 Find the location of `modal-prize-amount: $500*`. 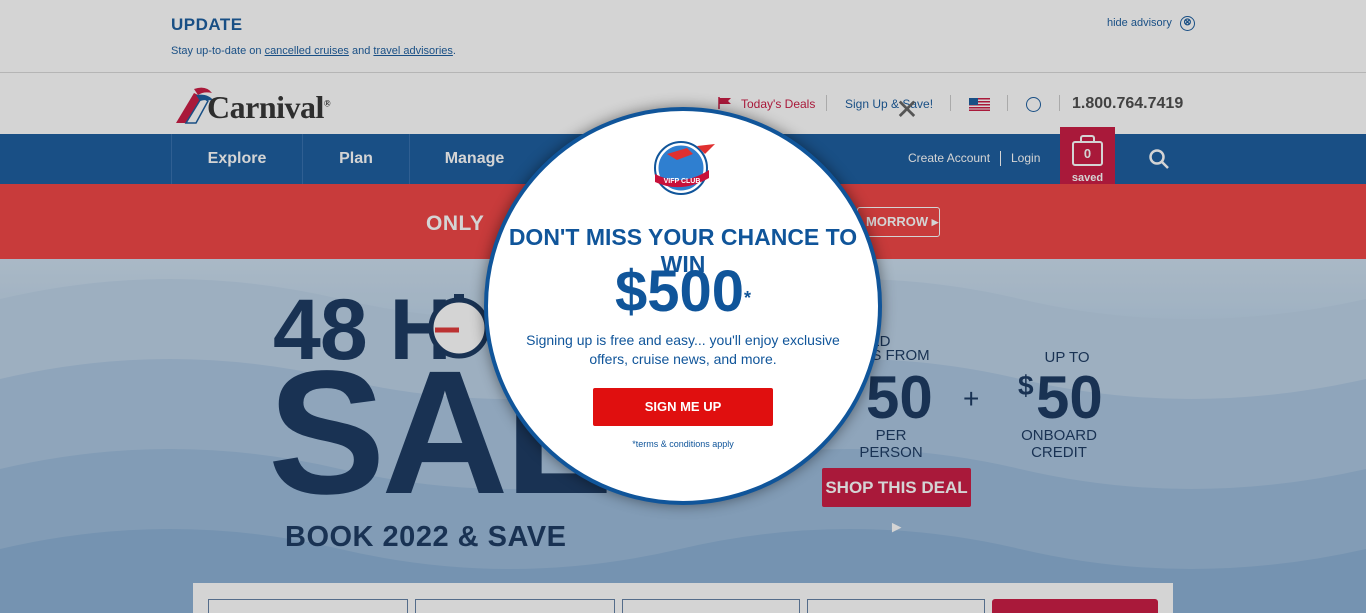

modal-prize-amount: $500* is located at coordinates (683, 291).